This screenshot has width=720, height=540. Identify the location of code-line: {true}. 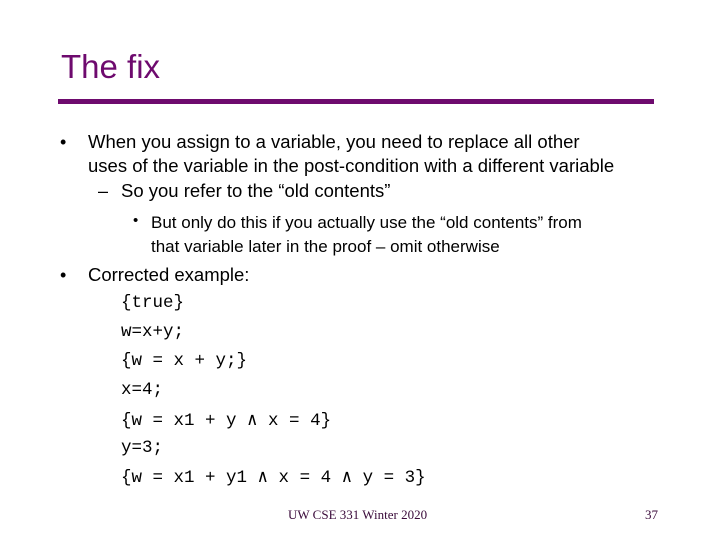
(153, 303).